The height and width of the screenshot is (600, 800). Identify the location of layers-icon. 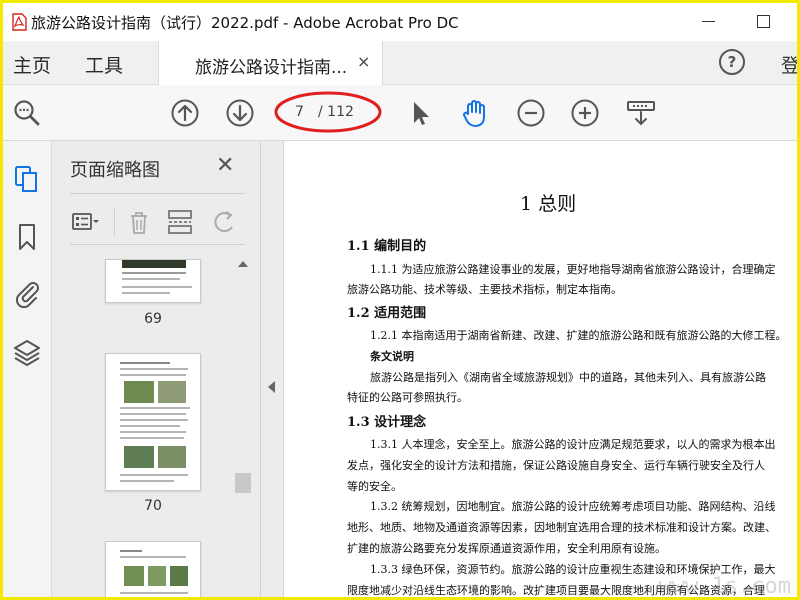
(27, 353).